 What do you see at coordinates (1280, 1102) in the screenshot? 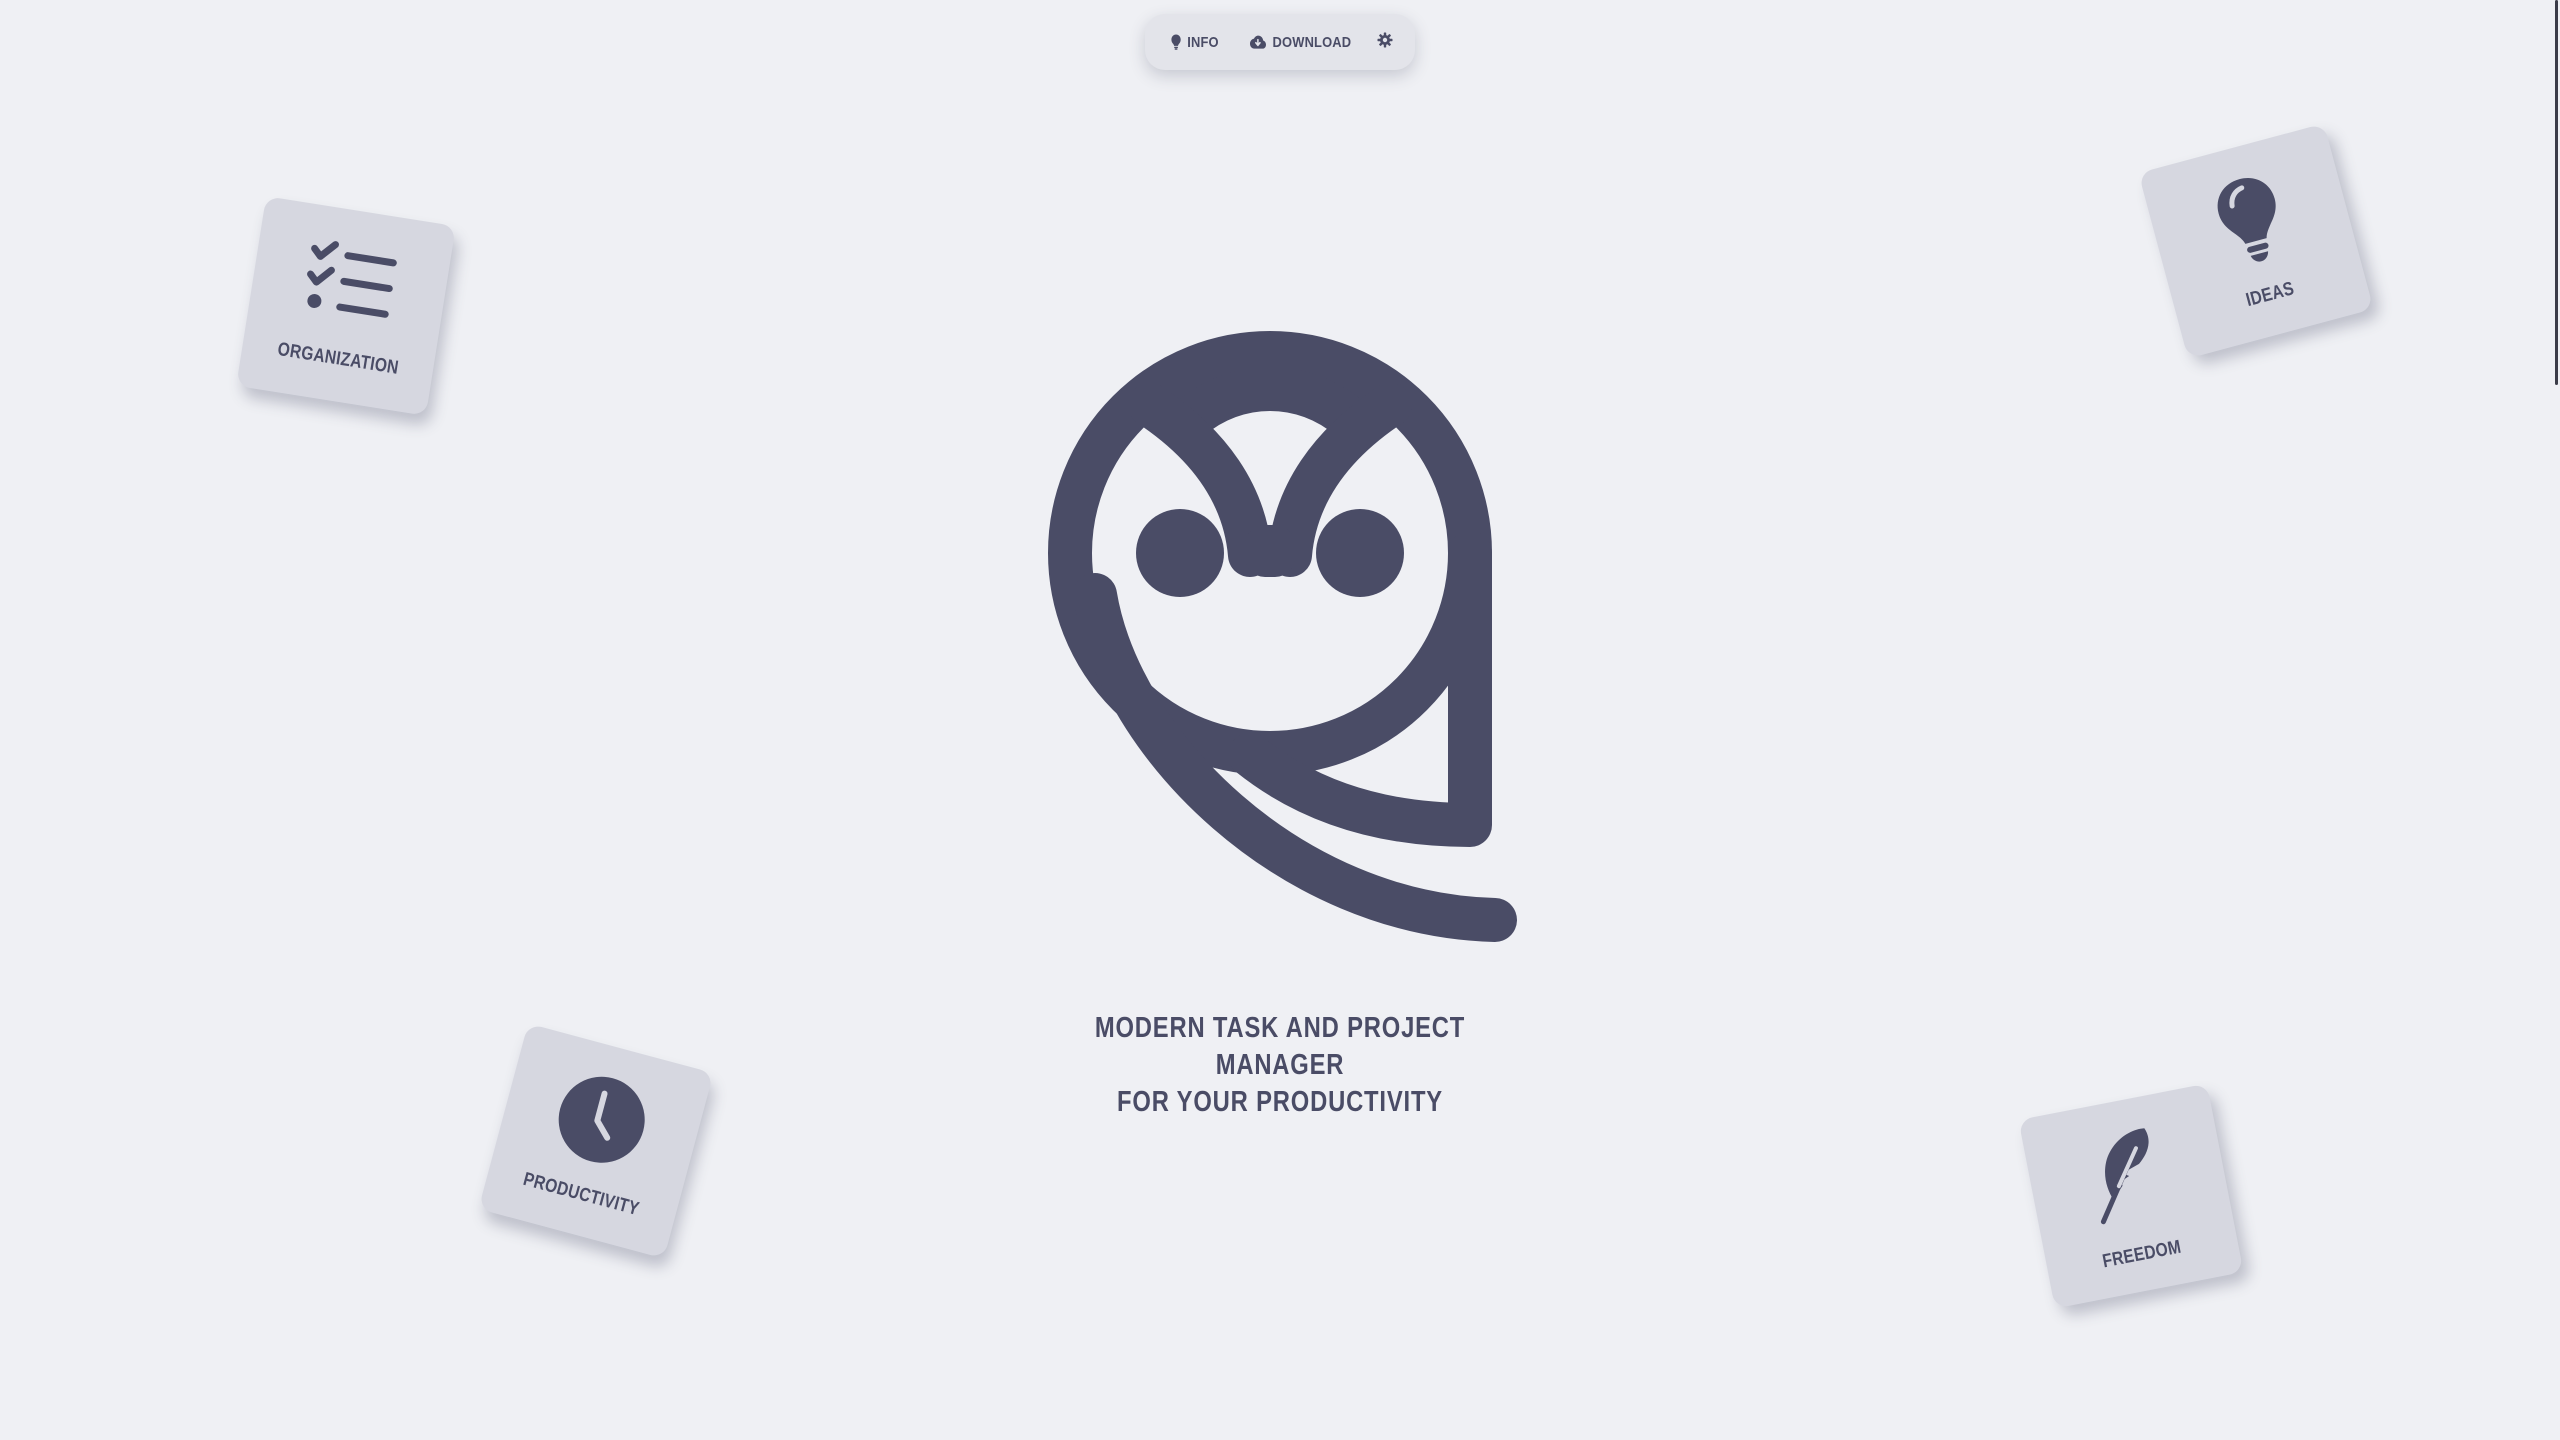
I see `tagline-line-2: FOR YOUR PRODUCTIVITY` at bounding box center [1280, 1102].